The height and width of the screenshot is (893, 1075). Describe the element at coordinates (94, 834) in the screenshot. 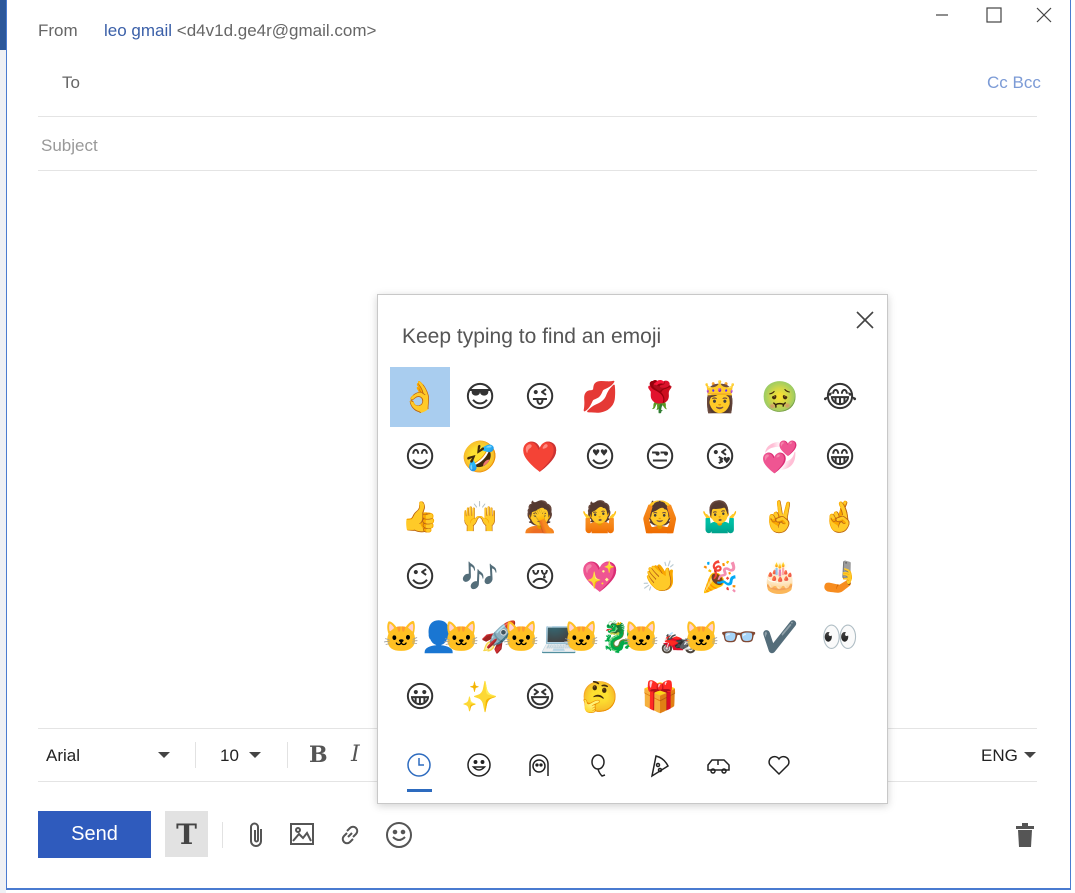

I see `send-button: Send` at that location.